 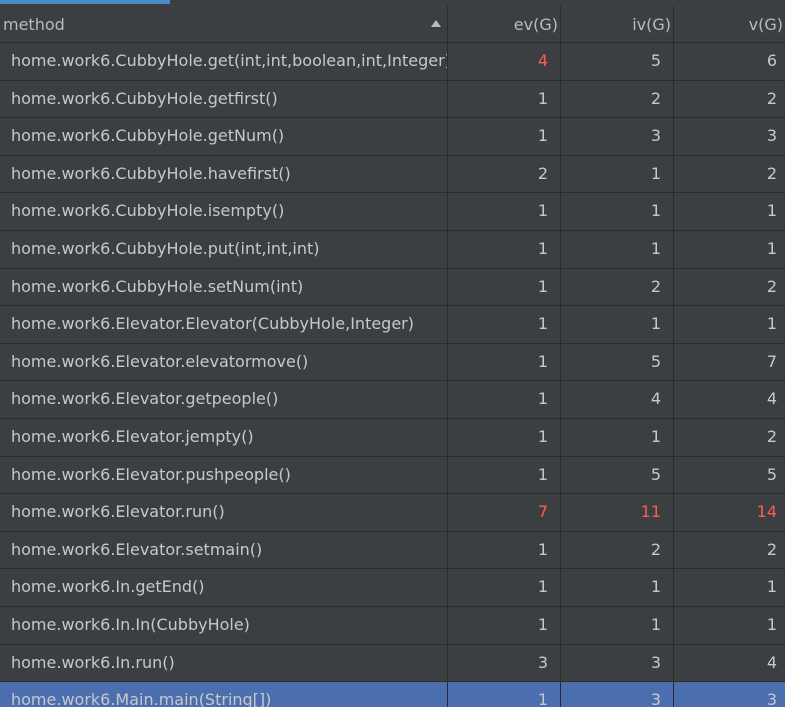 I want to click on table-row: home.work6.CubbyHole.getfirst() 1 2 2, so click(x=392, y=99).